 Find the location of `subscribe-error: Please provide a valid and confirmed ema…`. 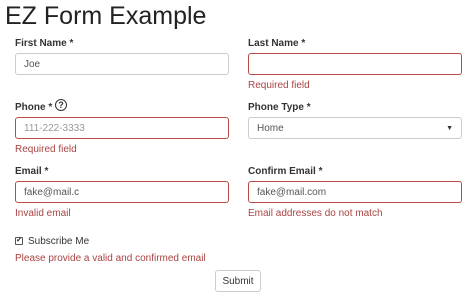

subscribe-error: Please provide a valid and confirmed ema… is located at coordinates (110, 258).